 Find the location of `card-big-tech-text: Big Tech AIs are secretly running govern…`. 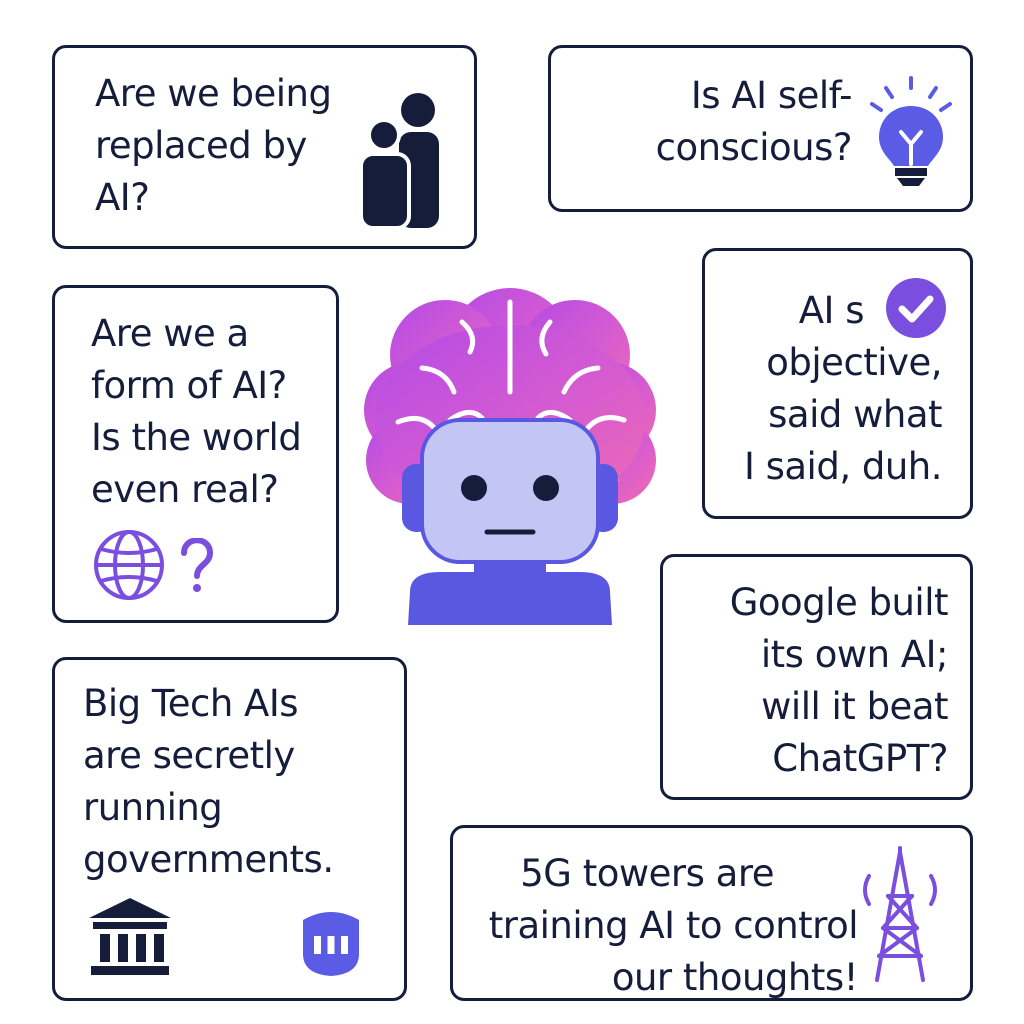

card-big-tech-text: Big Tech AIs are secretly running govern… is located at coordinates (208, 781).